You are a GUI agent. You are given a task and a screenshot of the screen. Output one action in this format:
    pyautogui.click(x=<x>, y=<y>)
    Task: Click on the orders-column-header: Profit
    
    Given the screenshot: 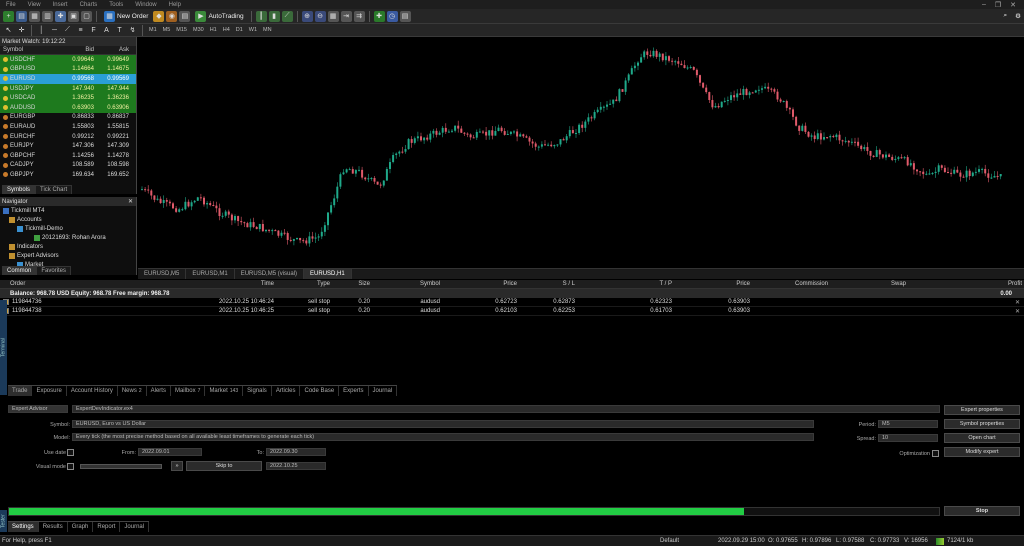 What is the action you would take?
    pyautogui.click(x=1001, y=284)
    